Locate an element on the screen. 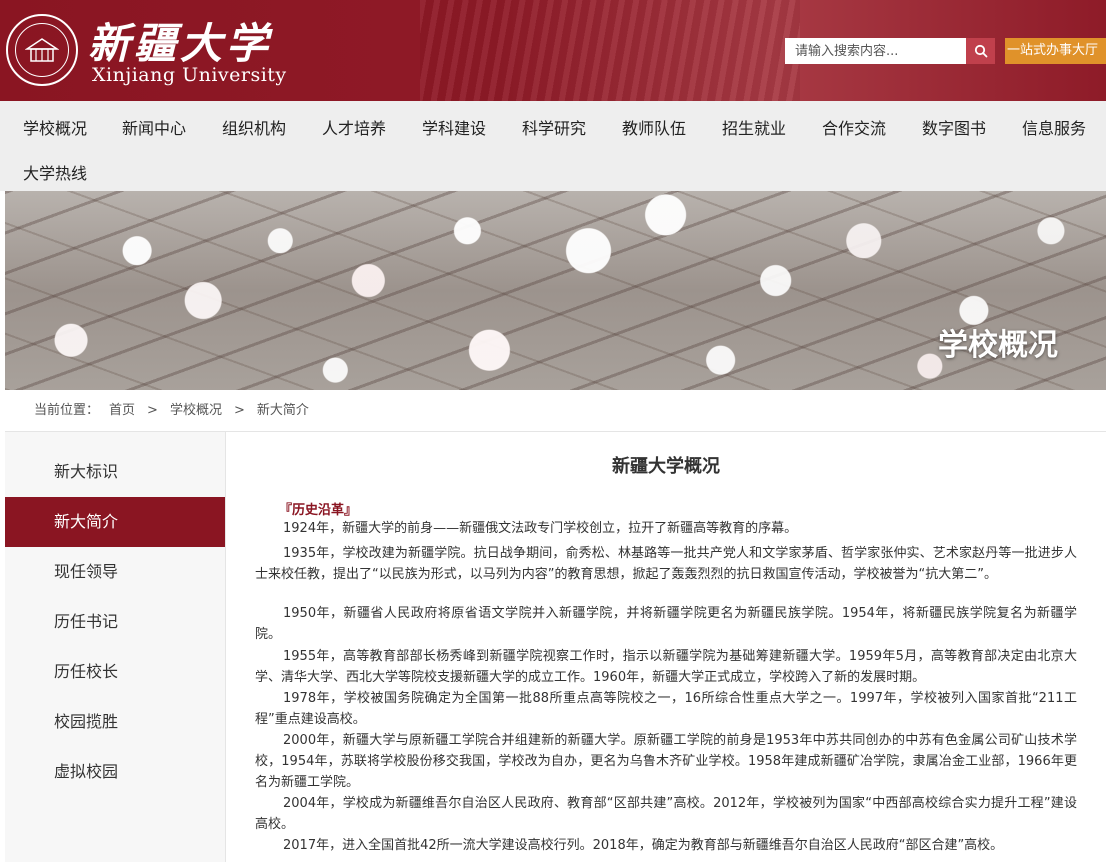 This screenshot has height=862, width=1106. nav-item-info-services: 信息服务 is located at coordinates (1054, 127).